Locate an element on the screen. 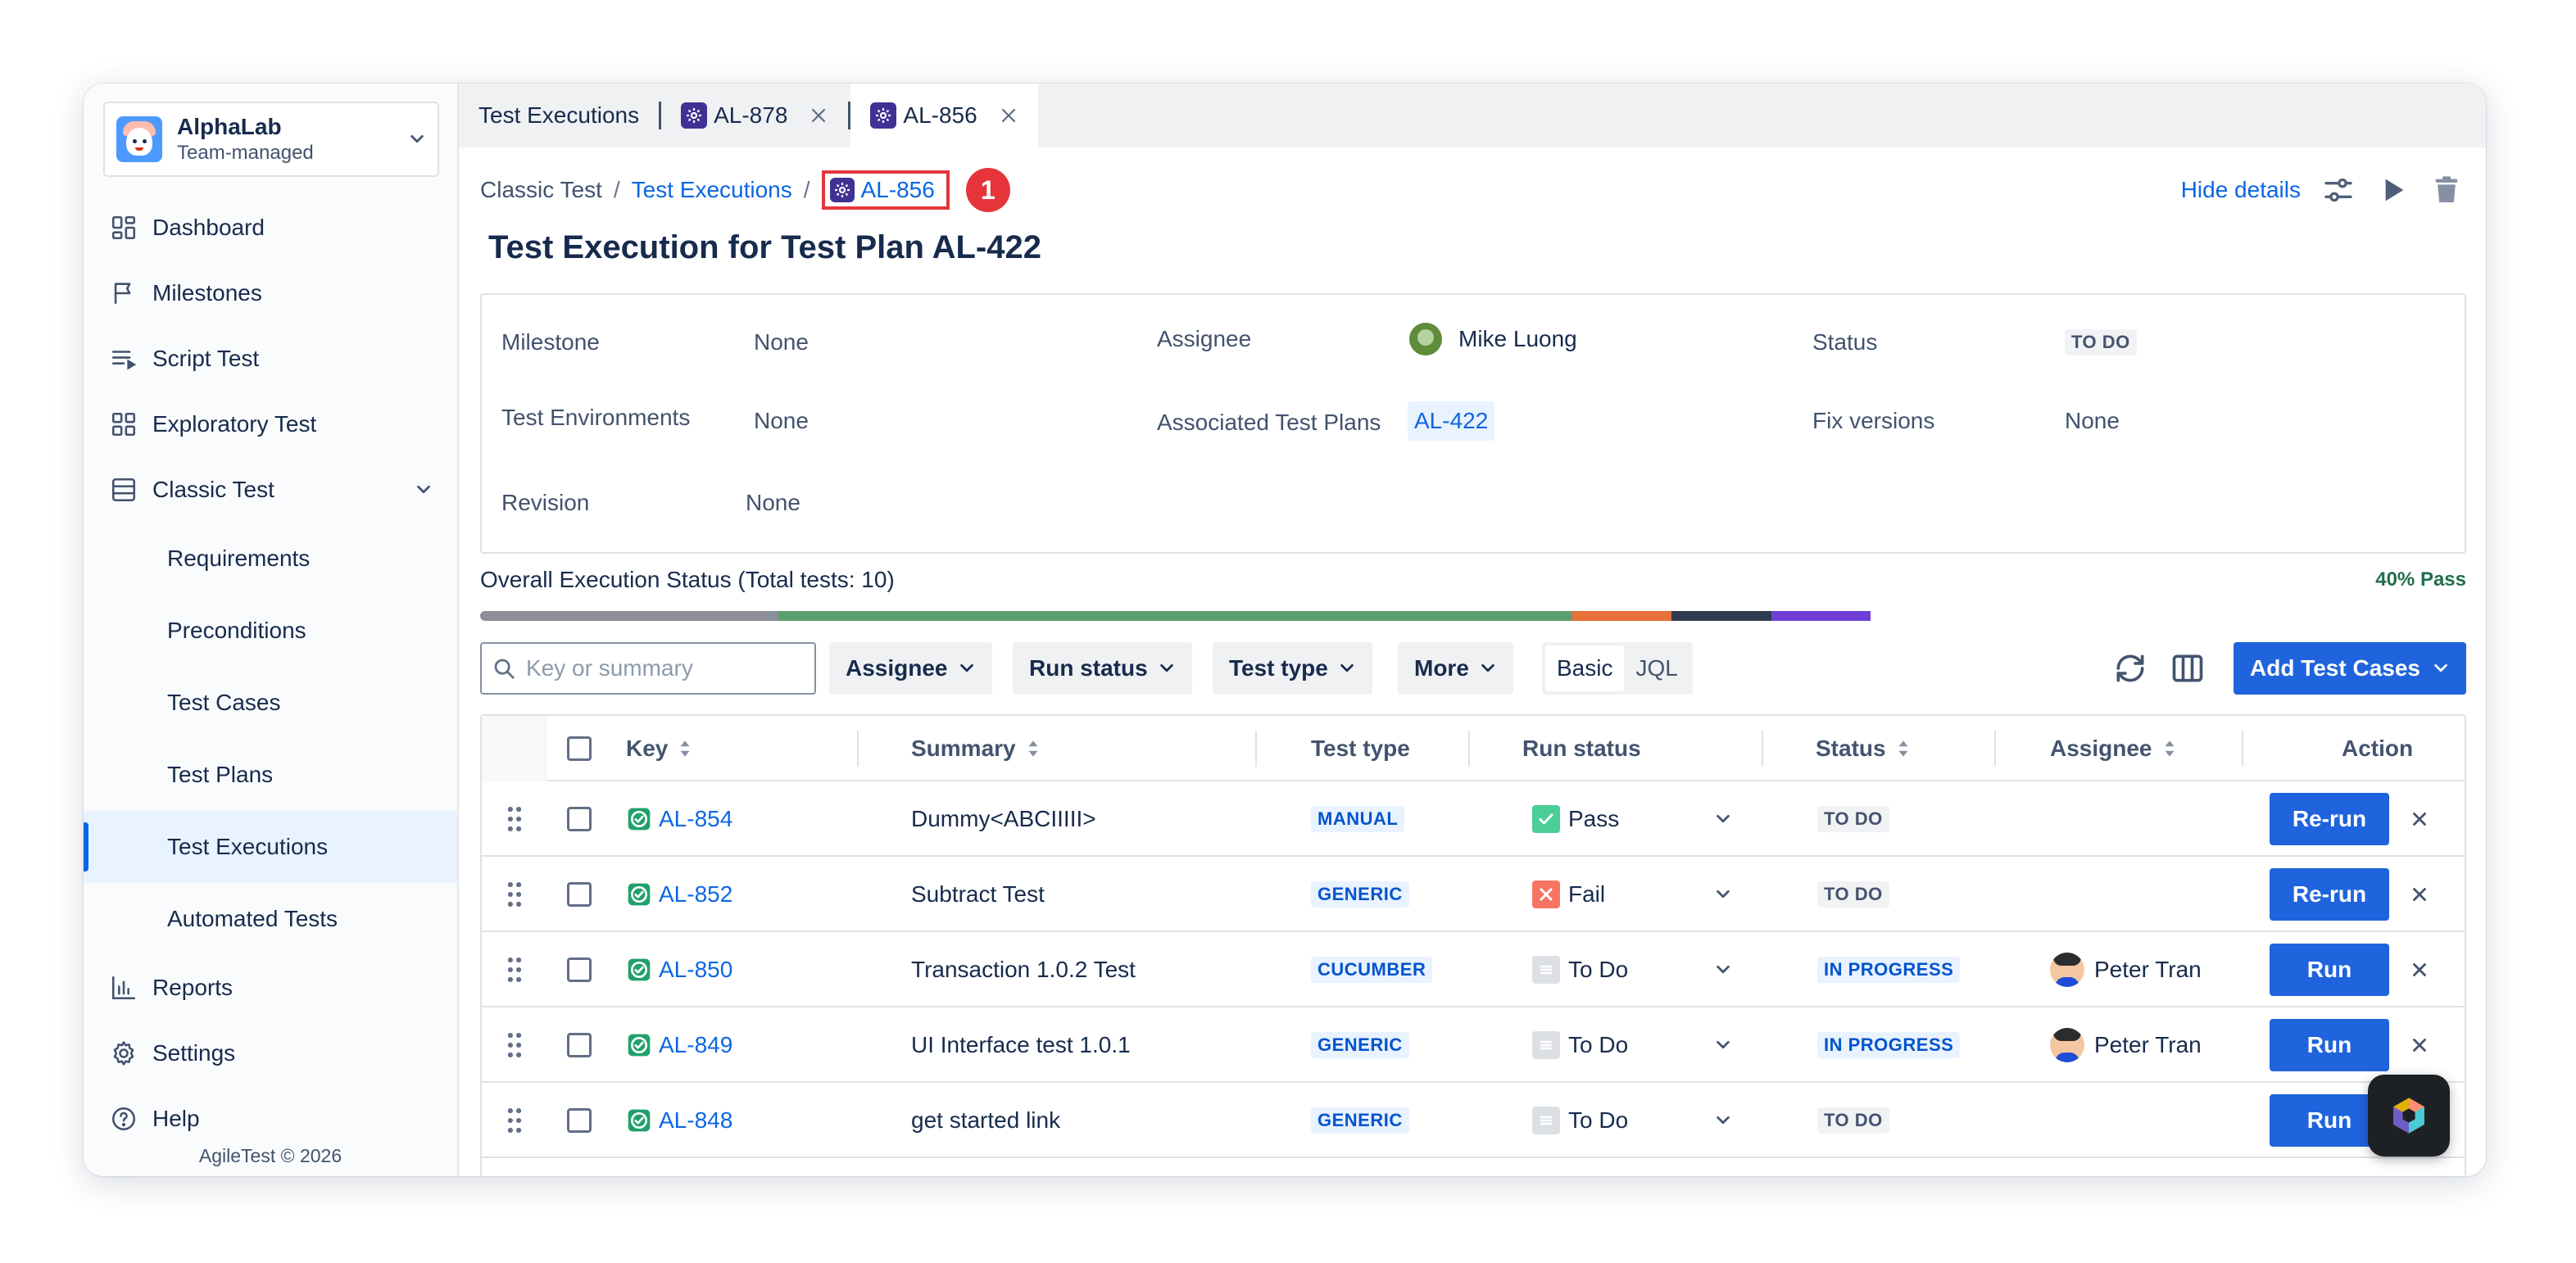 The width and height of the screenshot is (2576, 1263). chevron-down-icon is located at coordinates (424, 490).